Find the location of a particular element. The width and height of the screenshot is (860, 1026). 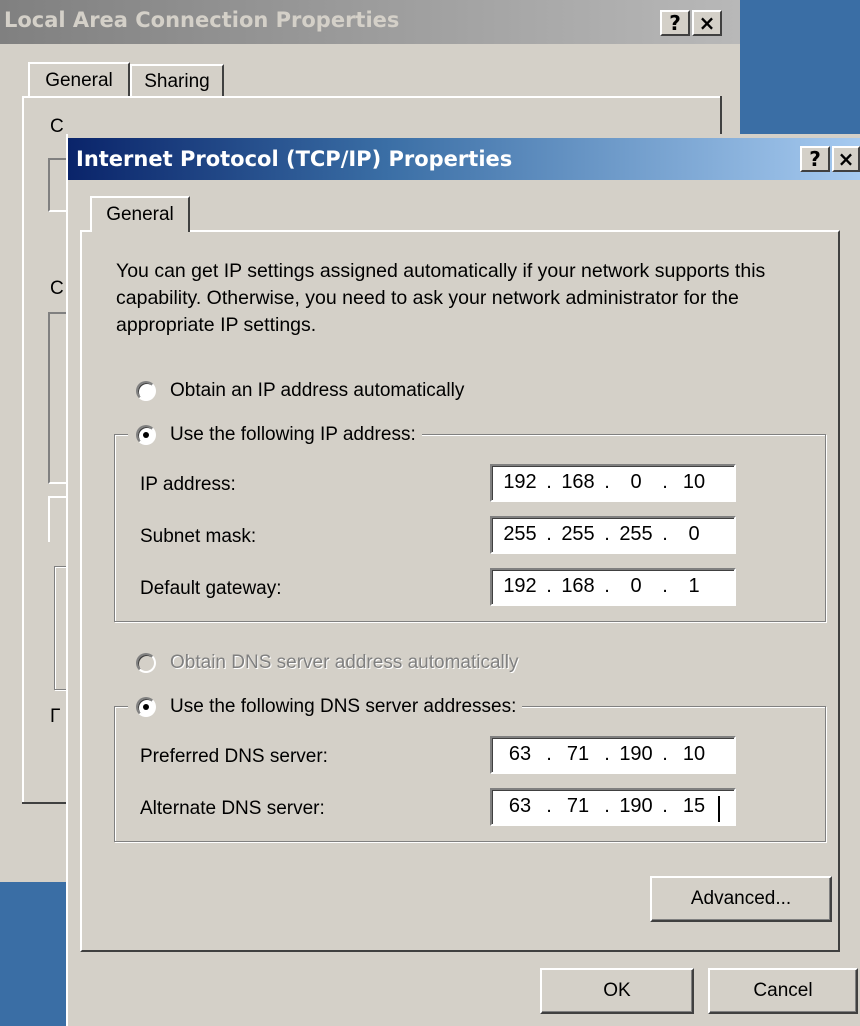

use-following-ip-radio: Use the following IP address: is located at coordinates (275, 435).